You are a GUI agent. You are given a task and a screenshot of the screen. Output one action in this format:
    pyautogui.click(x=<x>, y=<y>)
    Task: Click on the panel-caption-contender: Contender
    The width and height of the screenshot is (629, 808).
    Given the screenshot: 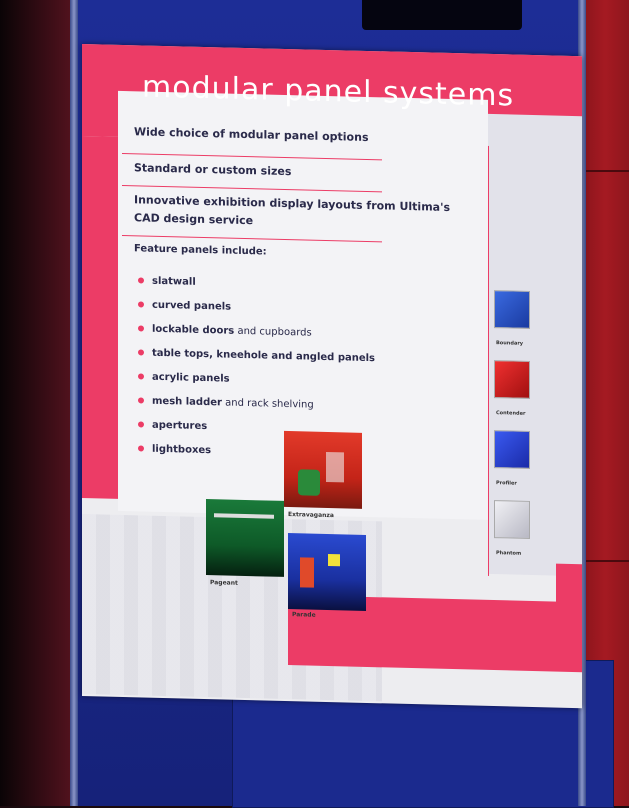 What is the action you would take?
    pyautogui.click(x=511, y=413)
    